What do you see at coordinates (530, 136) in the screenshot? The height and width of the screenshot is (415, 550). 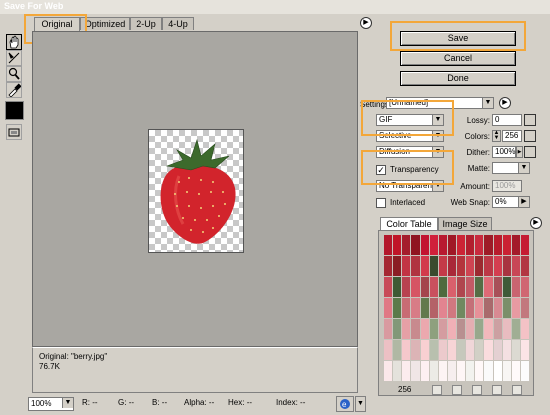 I see `colors-mask-icon` at bounding box center [530, 136].